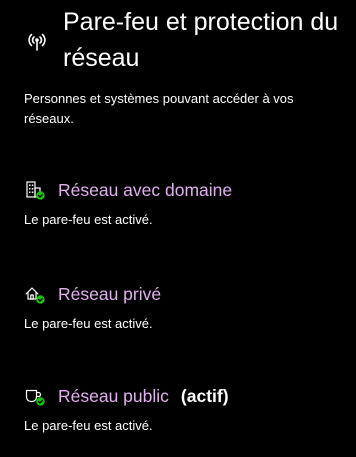  What do you see at coordinates (204, 395) in the screenshot?
I see `network-active-badge: (actif)` at bounding box center [204, 395].